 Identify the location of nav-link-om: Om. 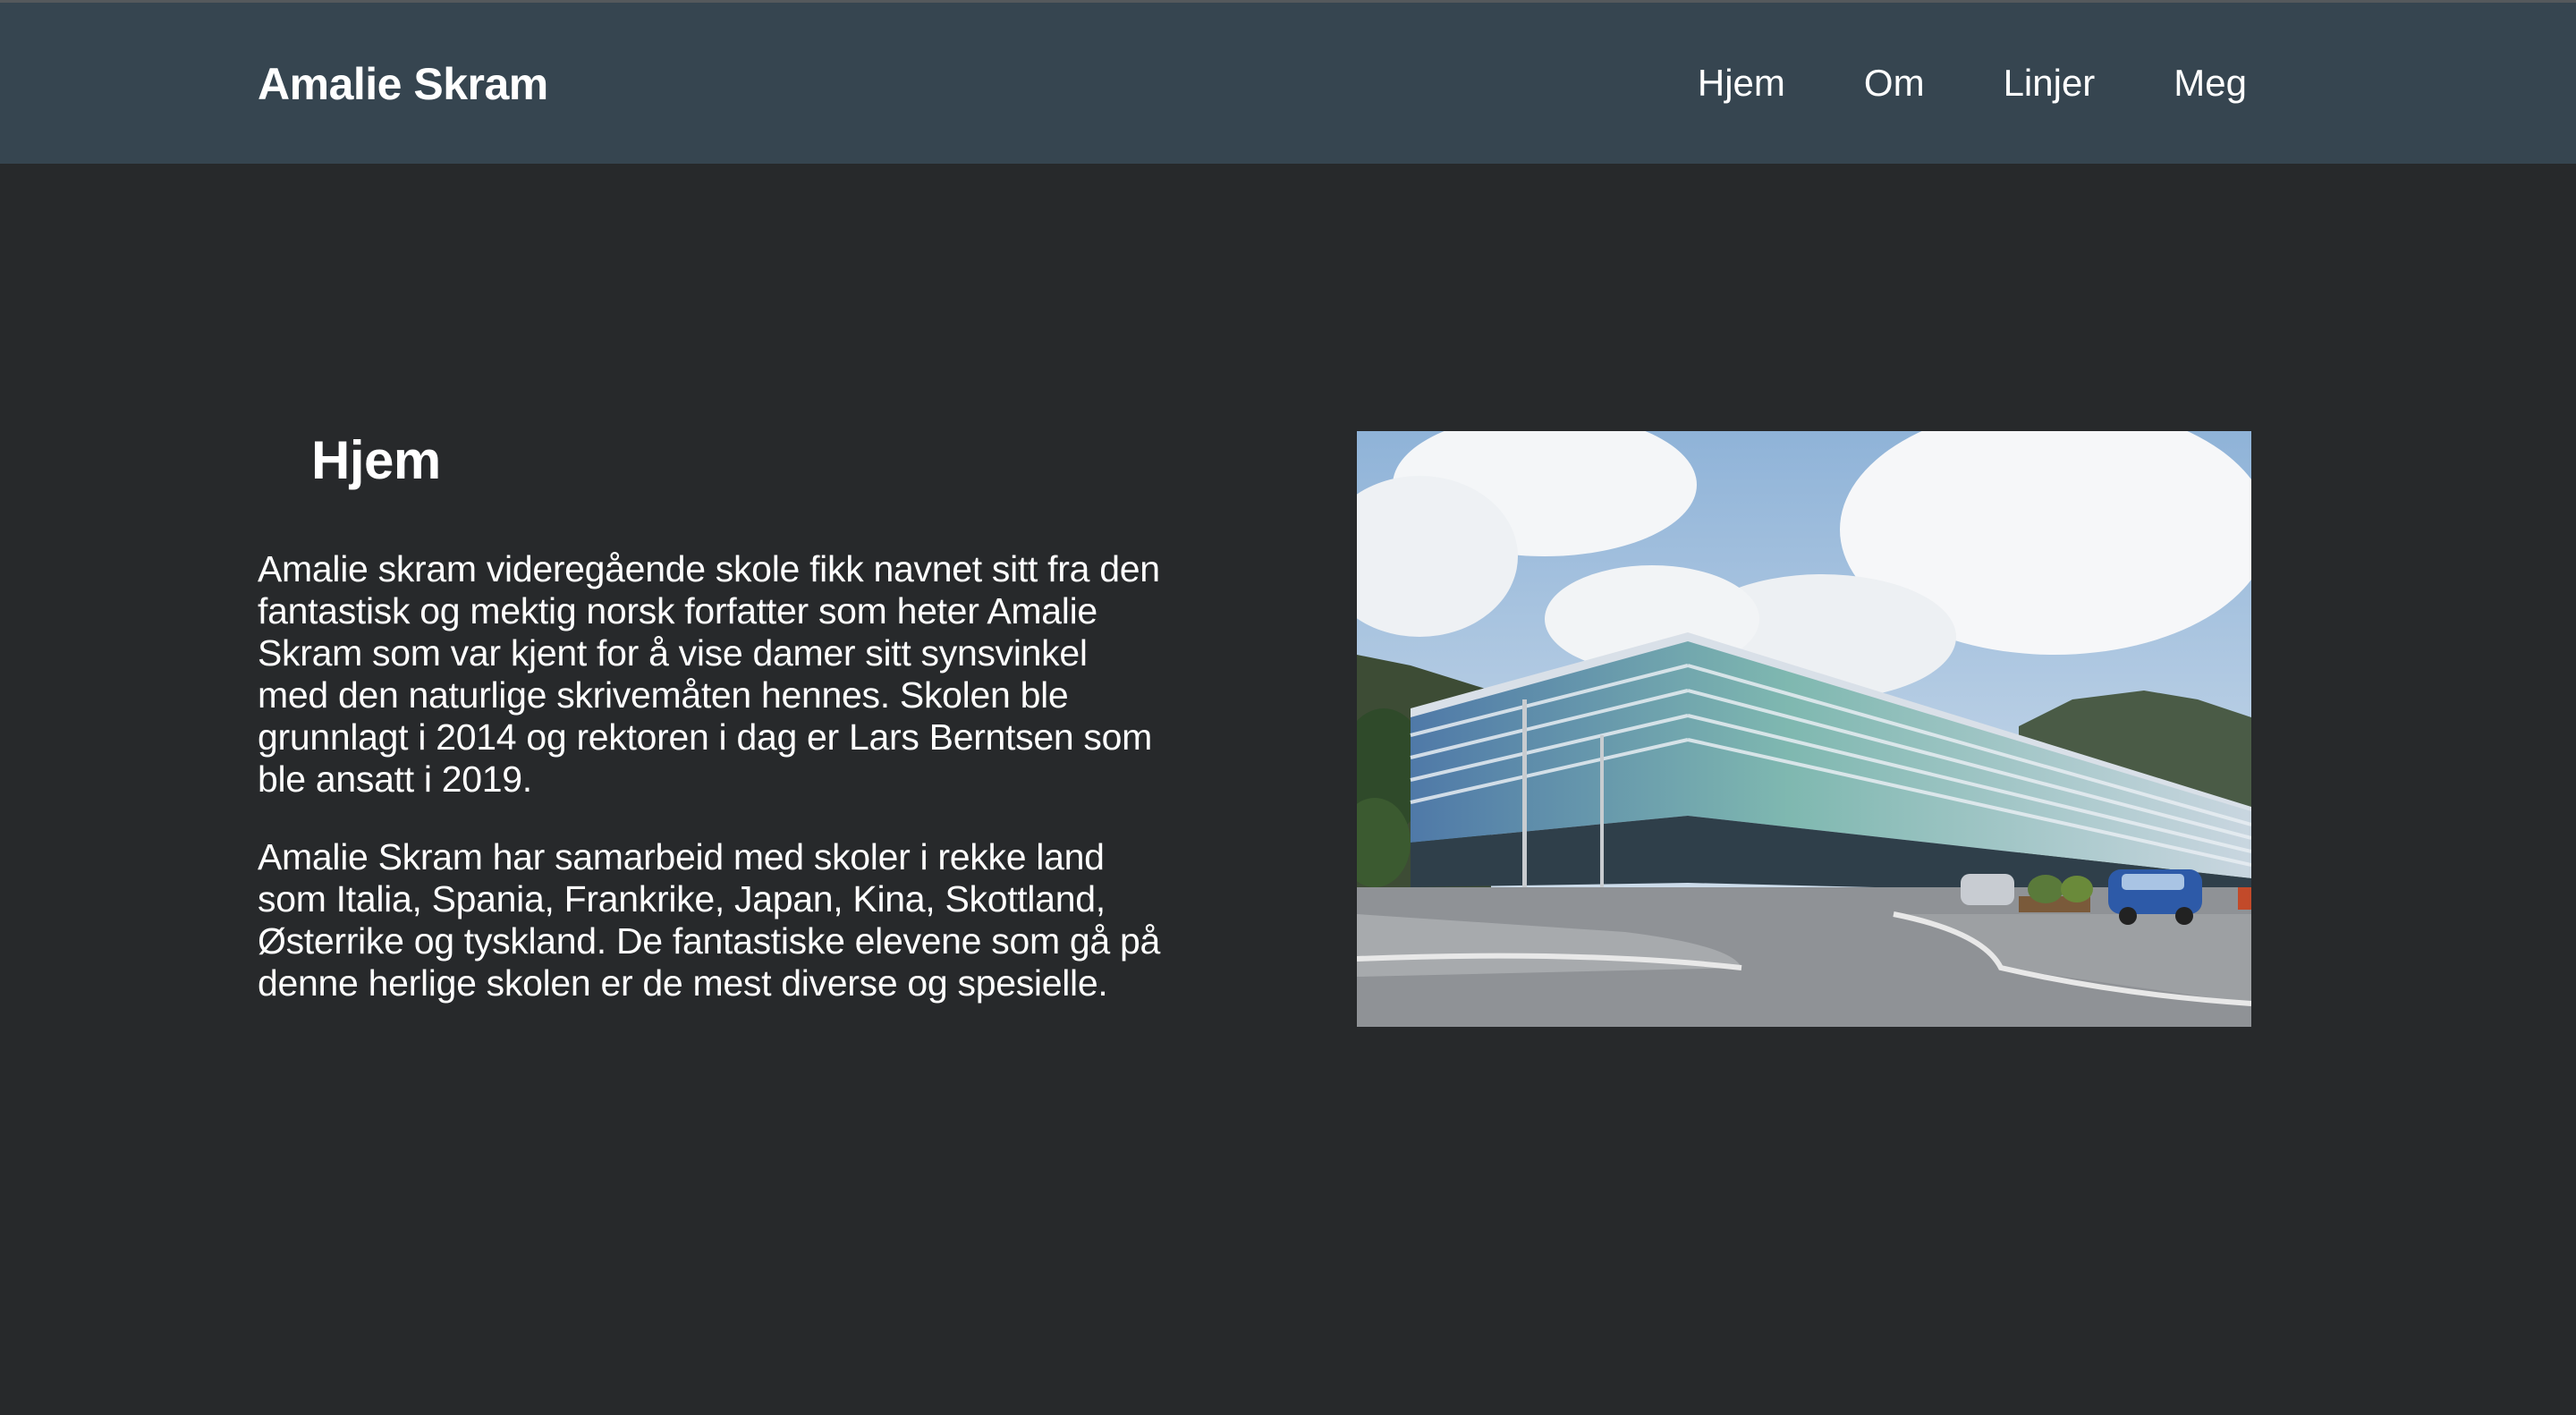
(1894, 84).